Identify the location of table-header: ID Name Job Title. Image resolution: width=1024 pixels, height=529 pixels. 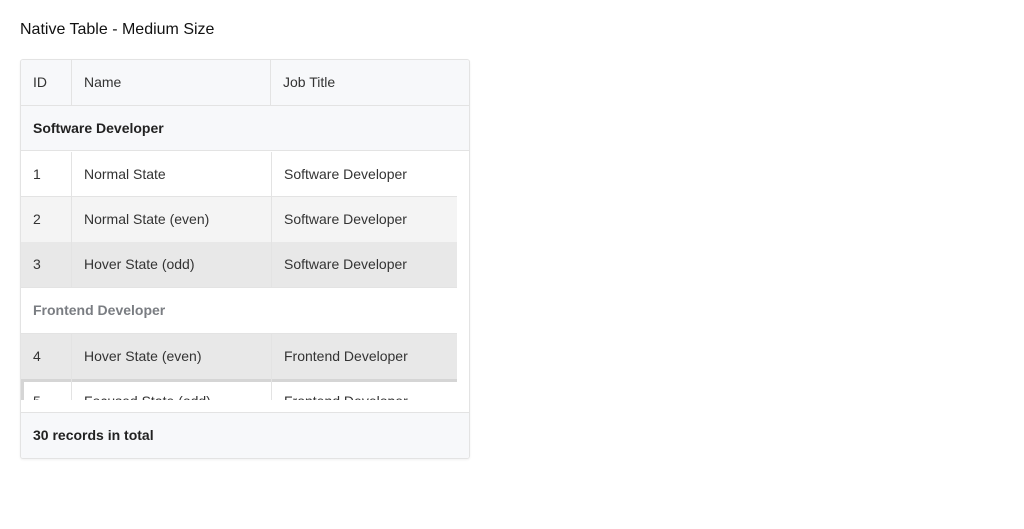
(245, 83).